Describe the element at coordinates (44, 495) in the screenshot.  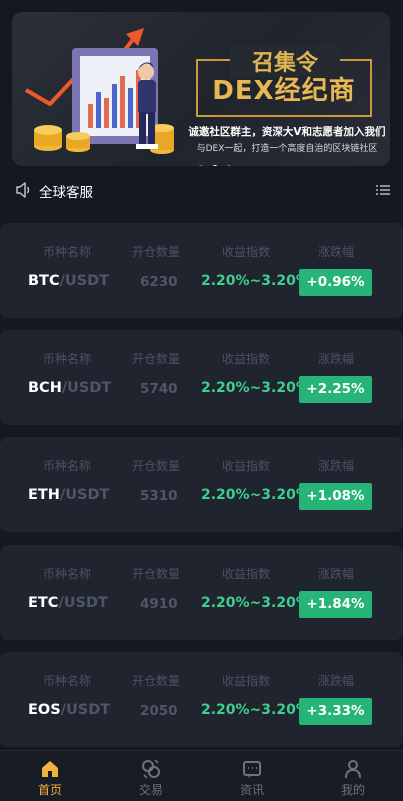
I see `base-symbol: ETH` at that location.